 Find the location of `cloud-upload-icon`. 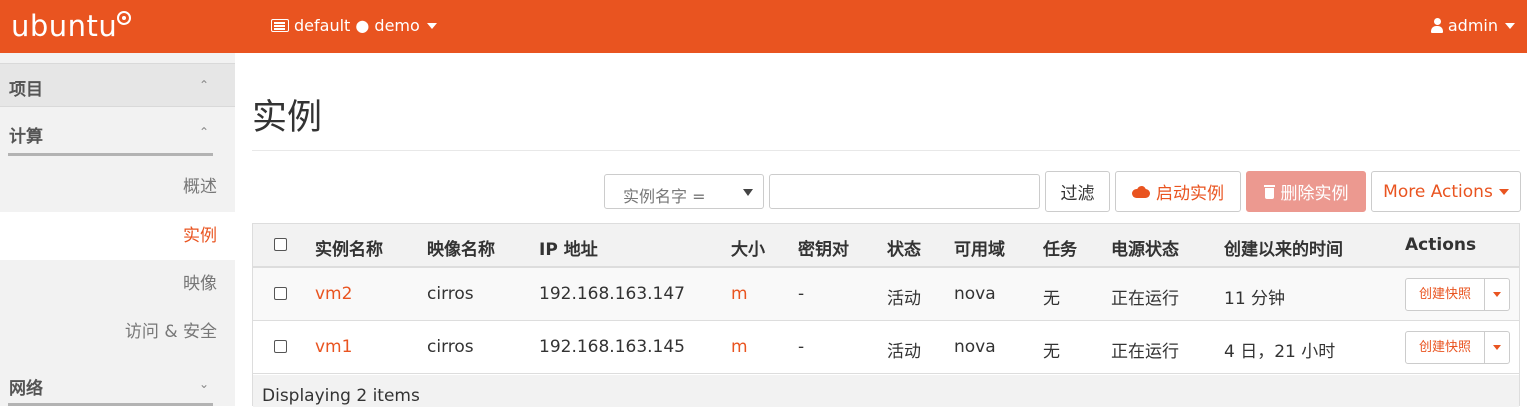

cloud-upload-icon is located at coordinates (1141, 191).